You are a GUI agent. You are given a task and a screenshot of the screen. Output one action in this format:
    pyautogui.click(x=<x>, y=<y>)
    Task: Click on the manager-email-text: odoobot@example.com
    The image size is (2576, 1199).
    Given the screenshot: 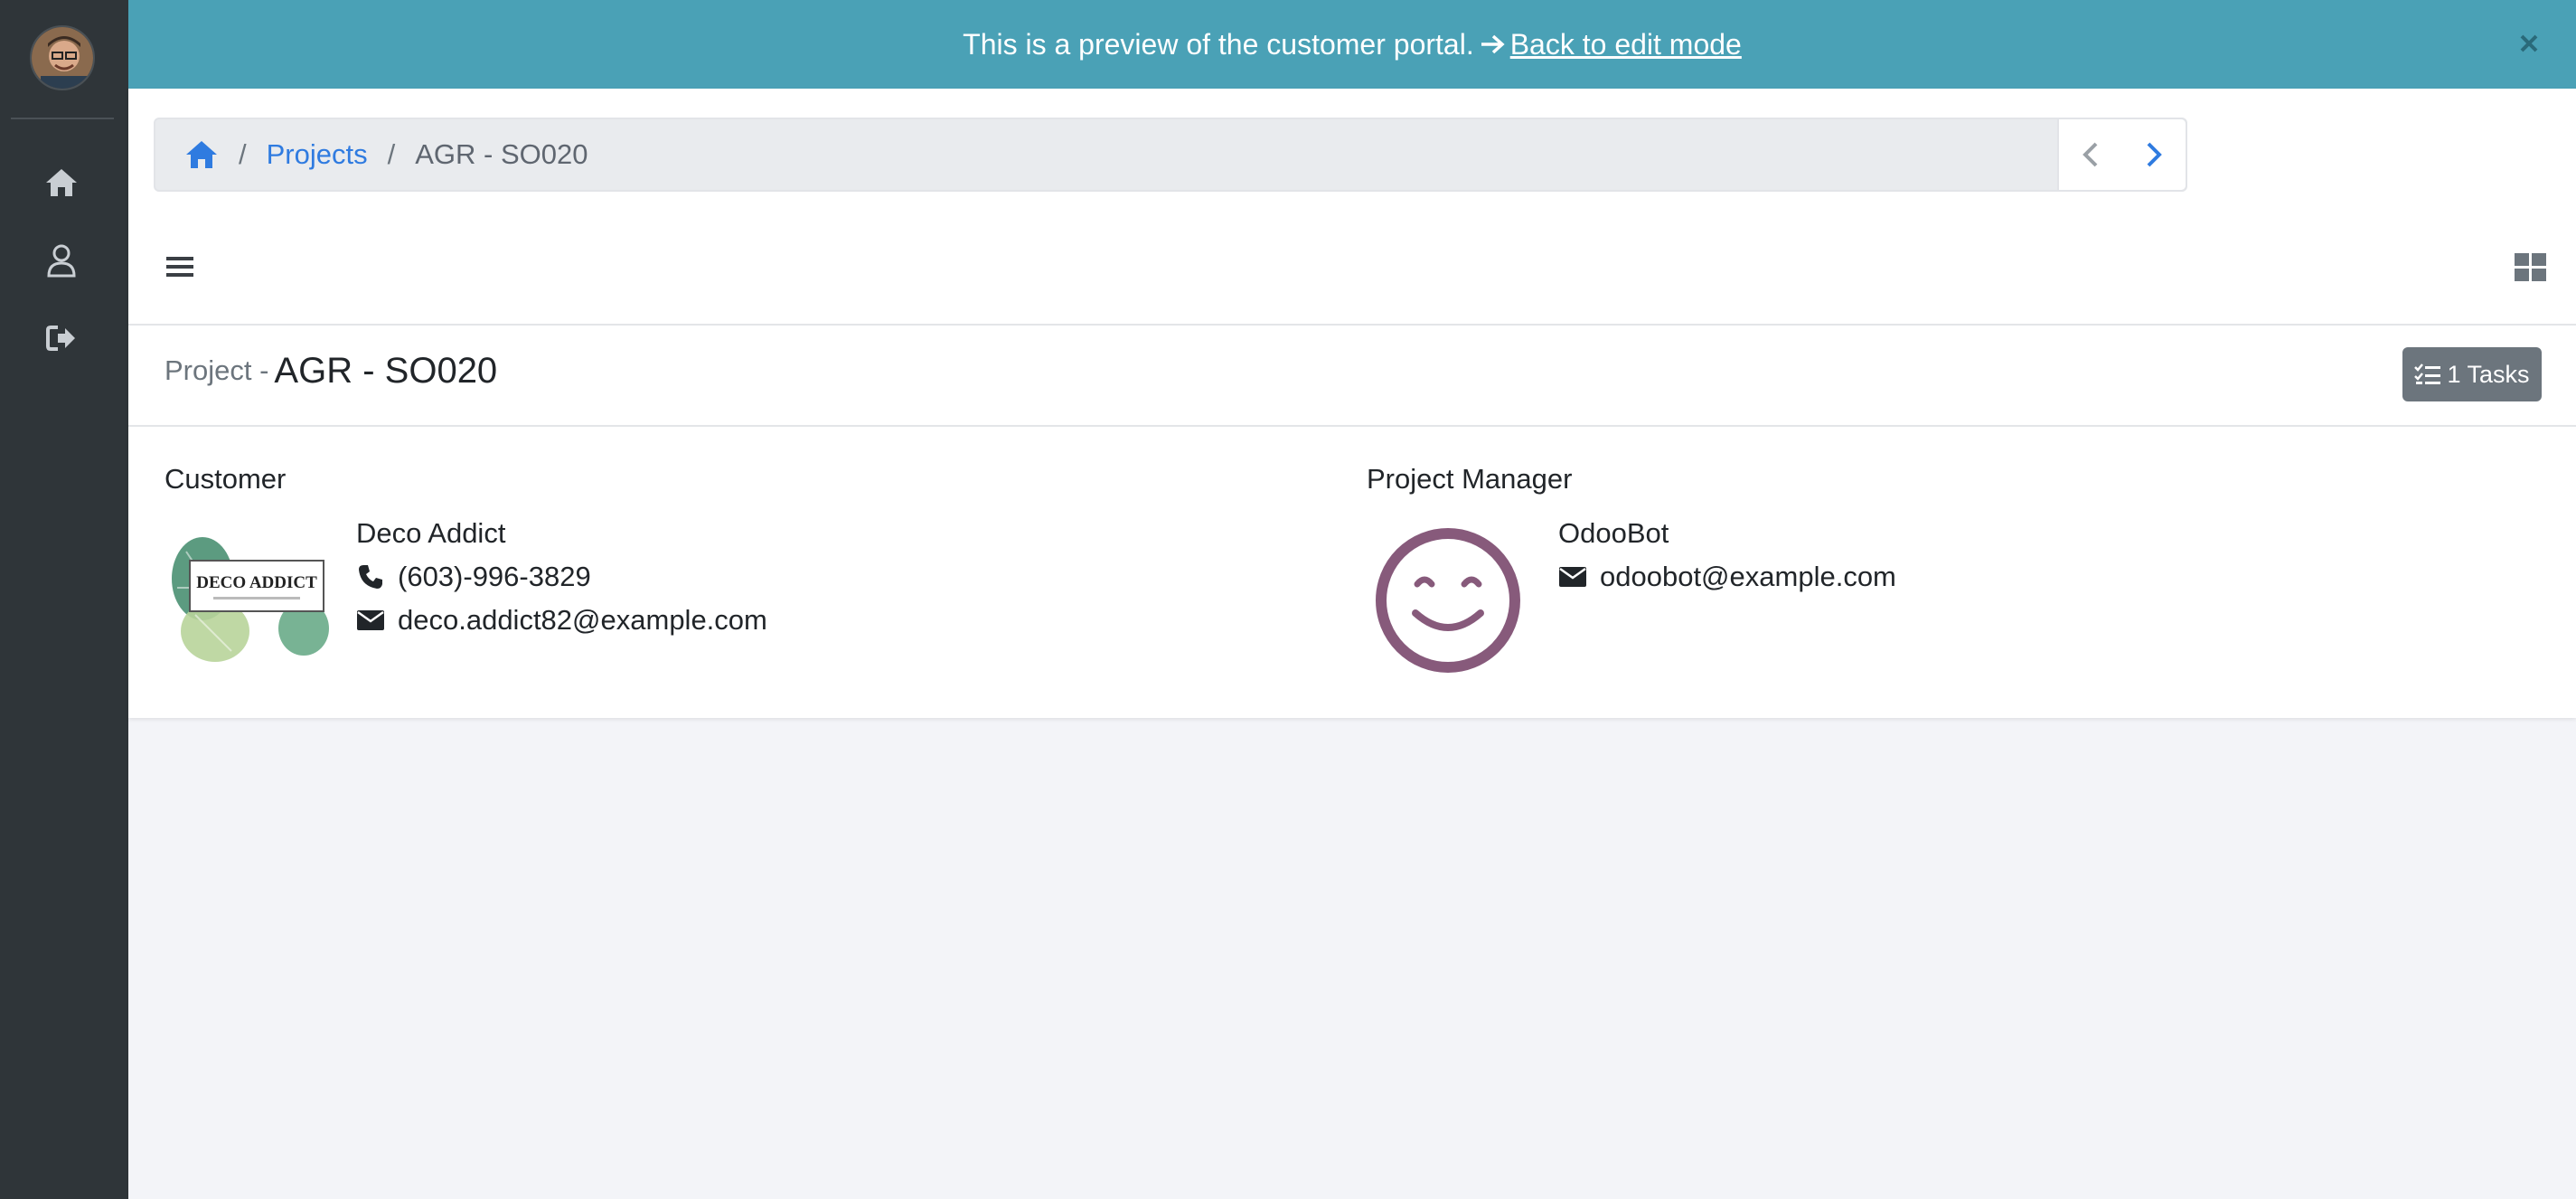 What is the action you would take?
    pyautogui.click(x=1748, y=577)
    